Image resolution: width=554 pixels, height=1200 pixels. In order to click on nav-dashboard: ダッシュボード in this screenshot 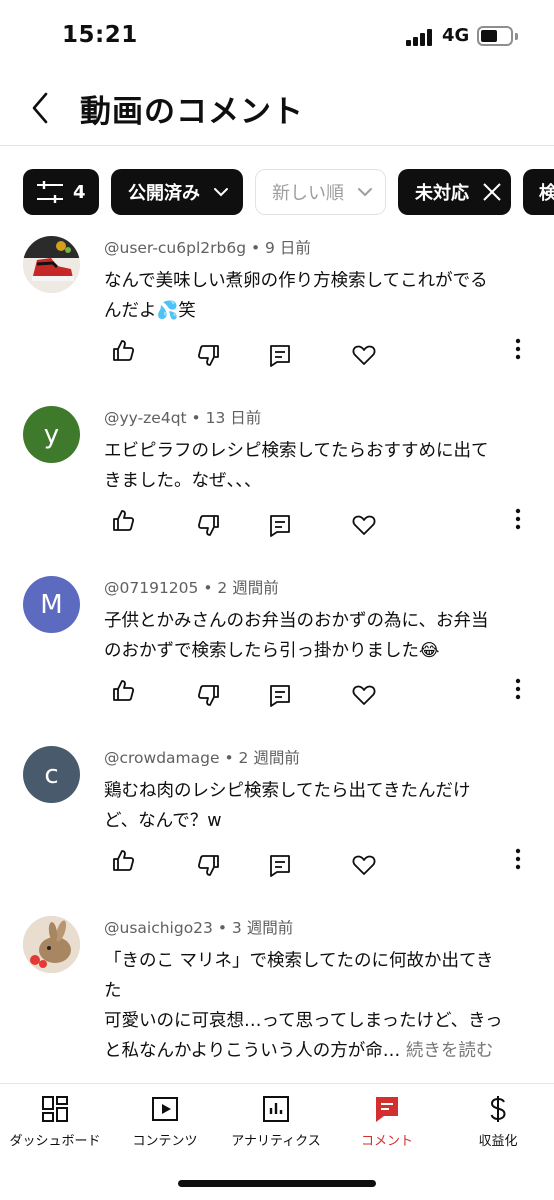, I will do `click(55, 1124)`.